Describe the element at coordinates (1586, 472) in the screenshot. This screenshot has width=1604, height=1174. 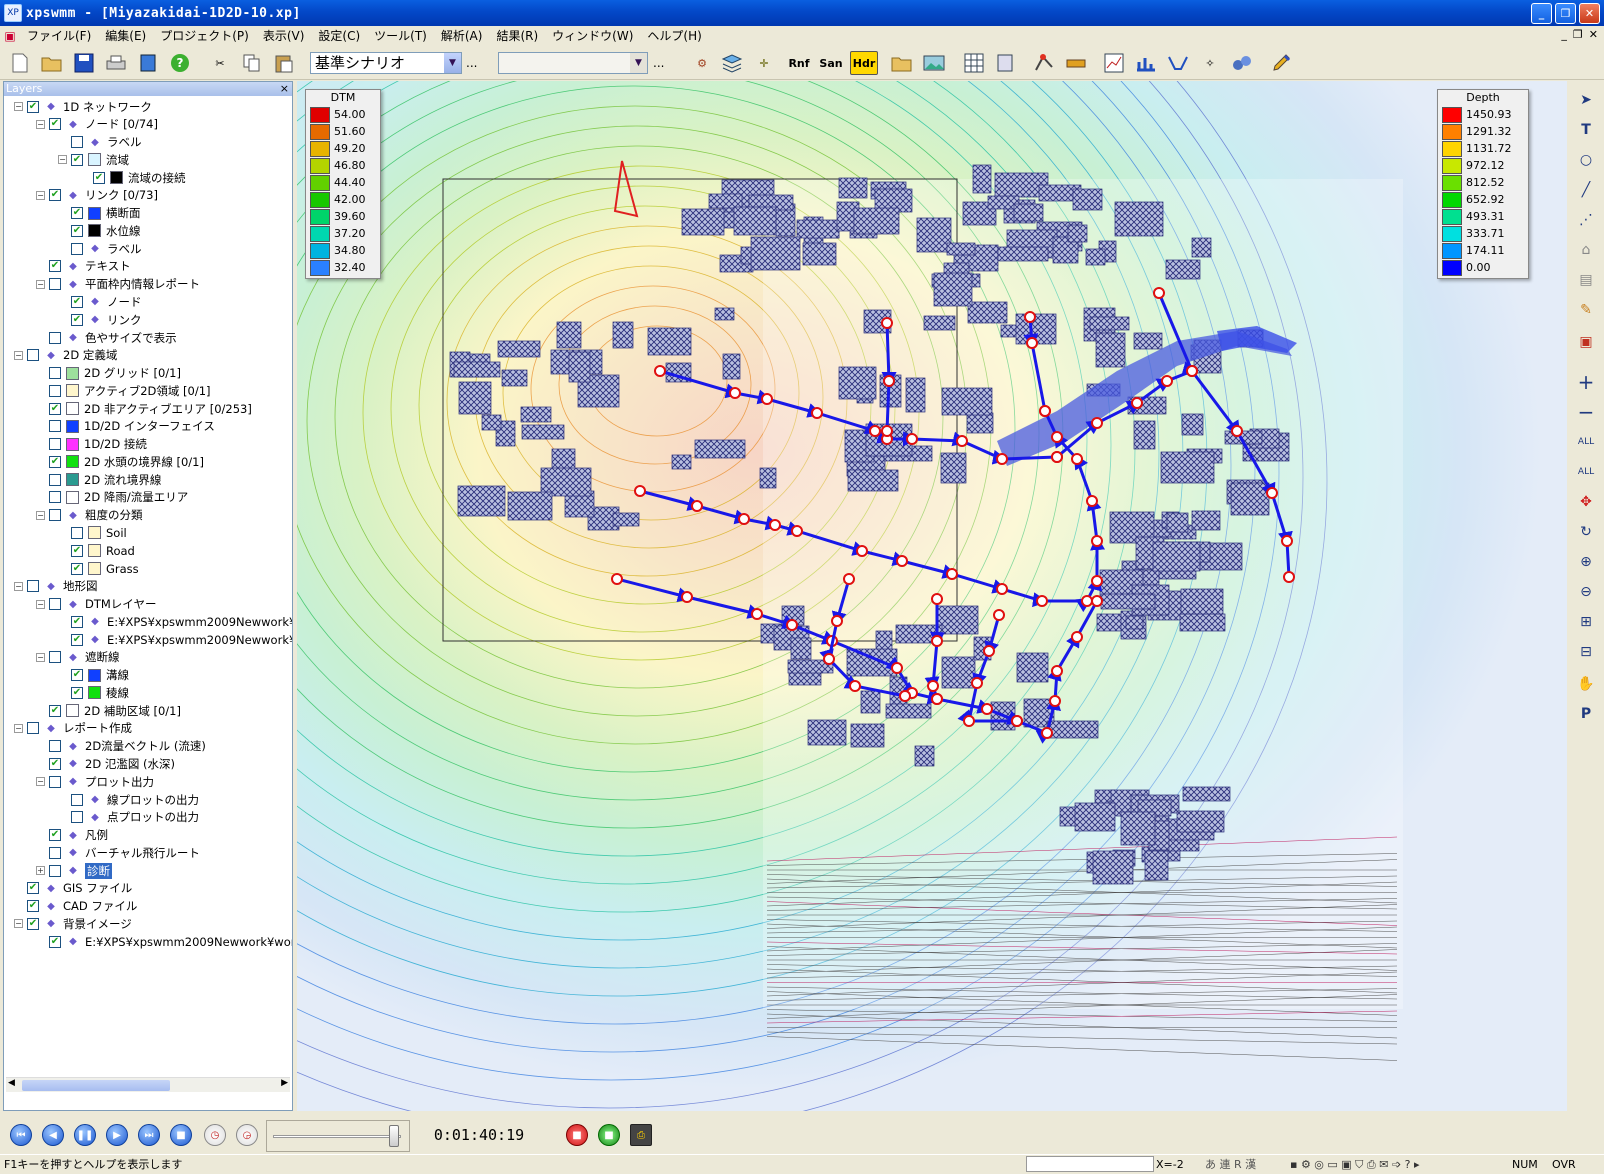
I see `deselect-all-icon: ALL` at that location.